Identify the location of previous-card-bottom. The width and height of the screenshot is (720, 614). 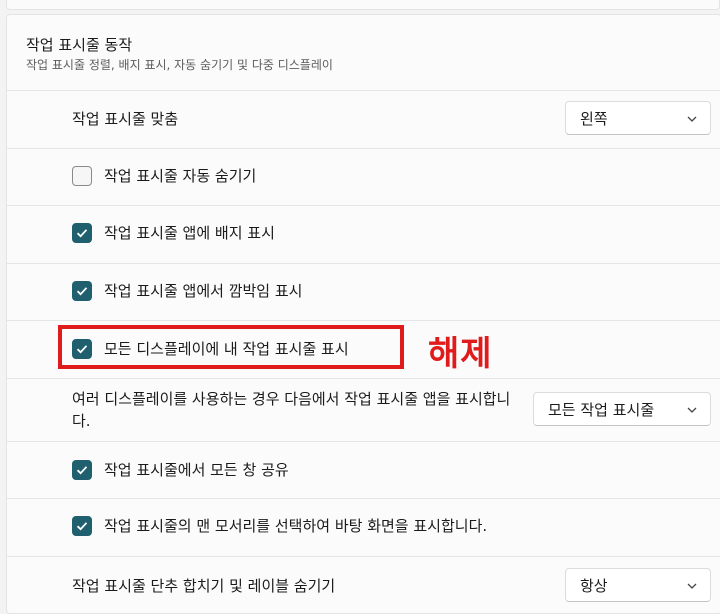
(363, 5).